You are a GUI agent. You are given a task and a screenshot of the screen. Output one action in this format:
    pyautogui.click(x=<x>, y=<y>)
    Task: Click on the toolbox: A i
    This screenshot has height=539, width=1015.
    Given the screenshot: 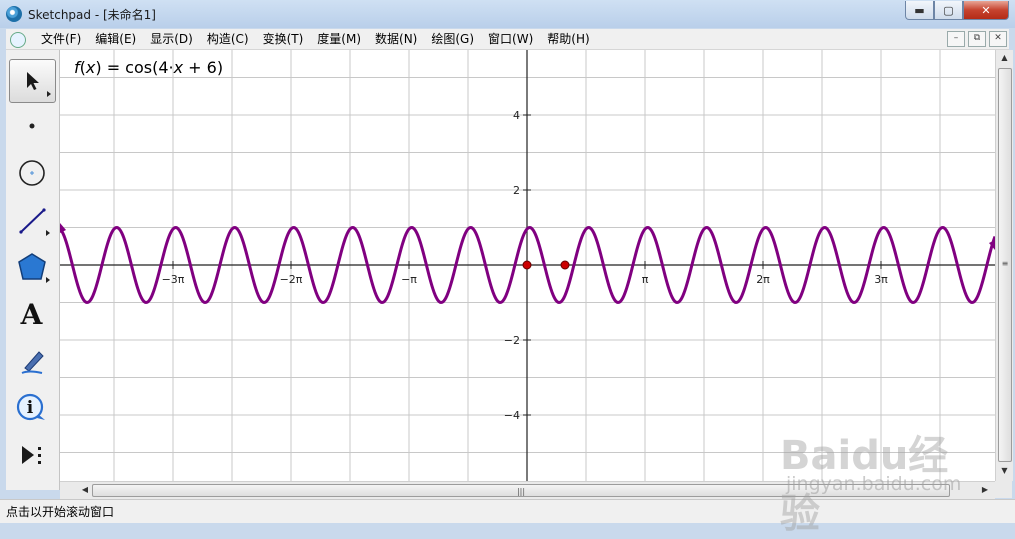 What is the action you would take?
    pyautogui.click(x=33, y=270)
    